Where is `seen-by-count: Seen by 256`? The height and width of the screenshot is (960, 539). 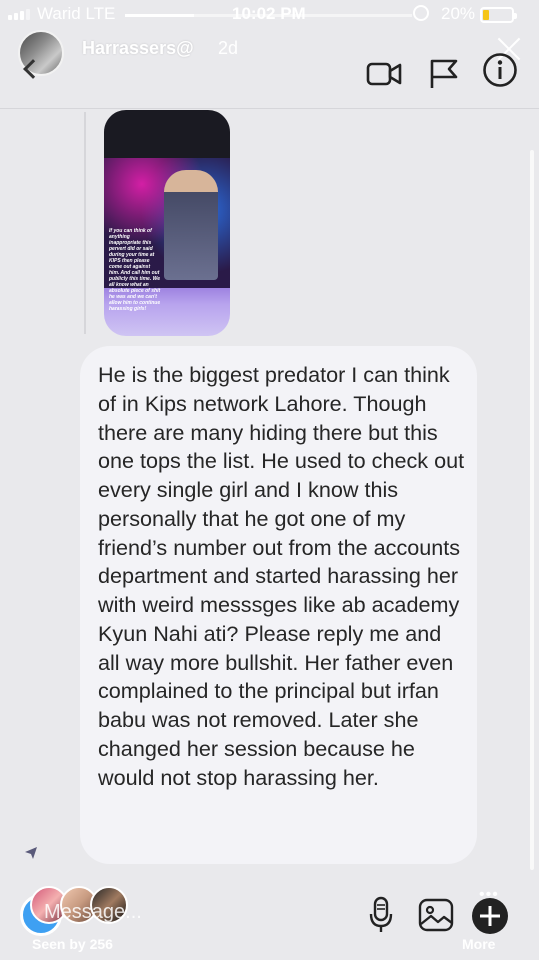 seen-by-count: Seen by 256 is located at coordinates (72, 944).